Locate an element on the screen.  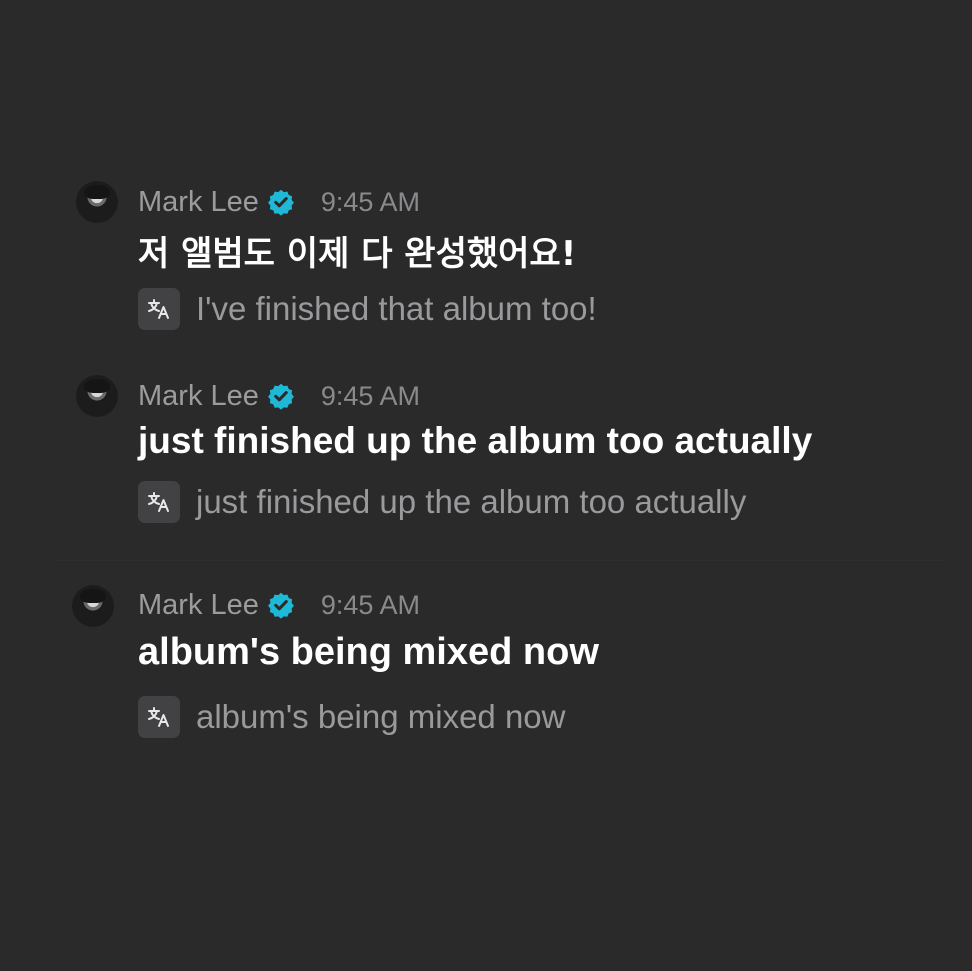
translation-text: I've finished that album too! is located at coordinates (396, 308).